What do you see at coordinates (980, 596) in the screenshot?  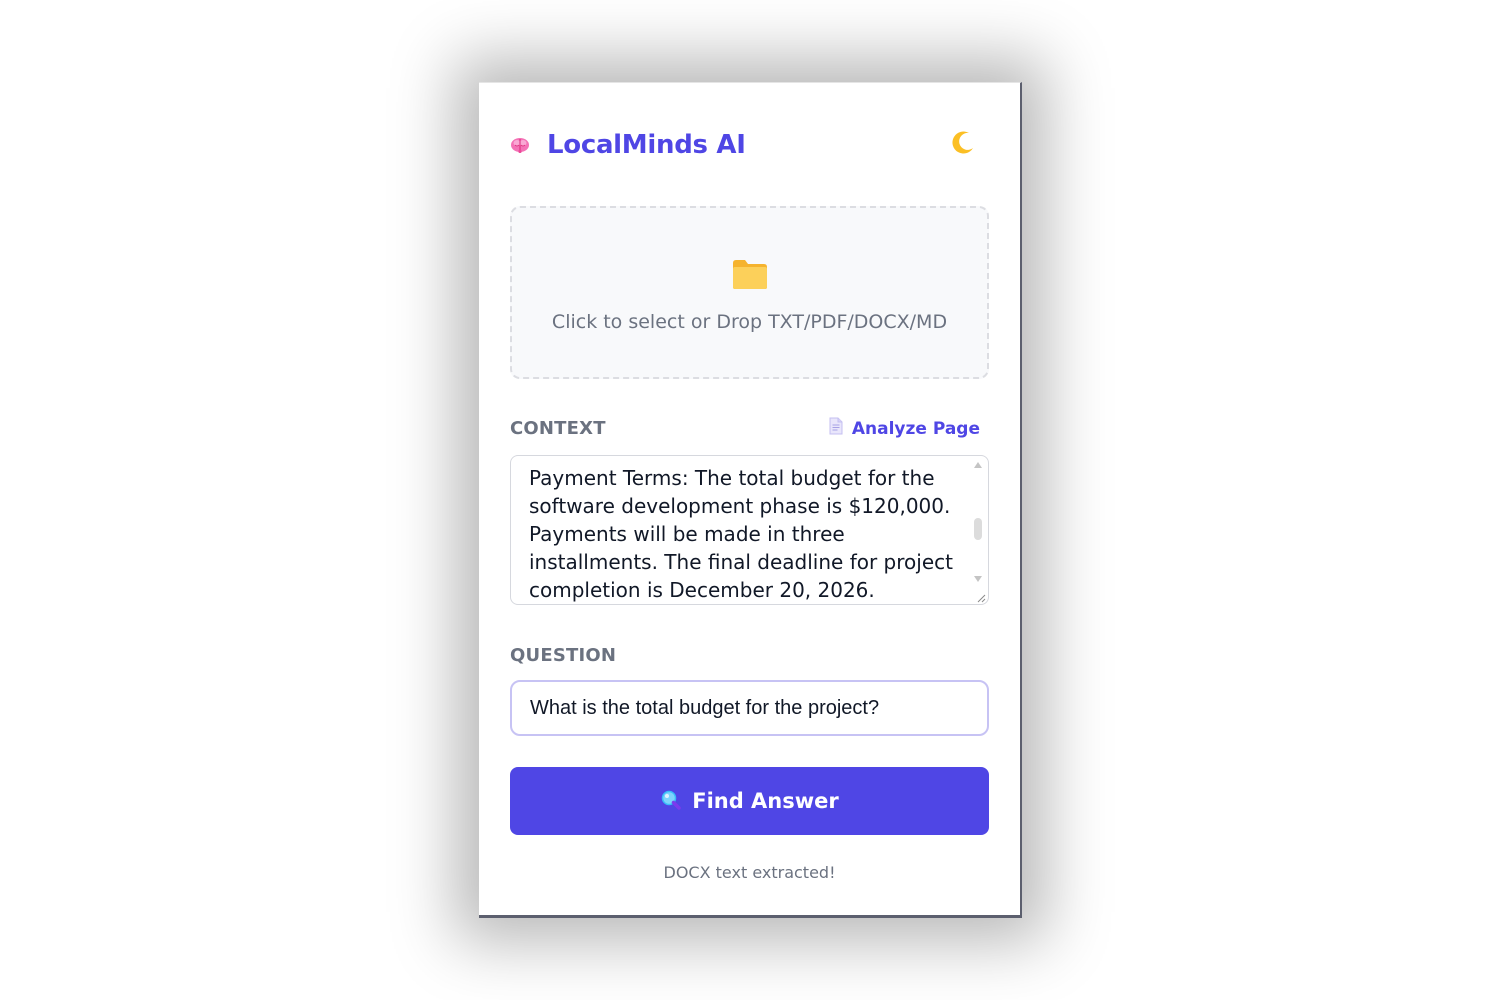 I see `resize-handle-icon` at bounding box center [980, 596].